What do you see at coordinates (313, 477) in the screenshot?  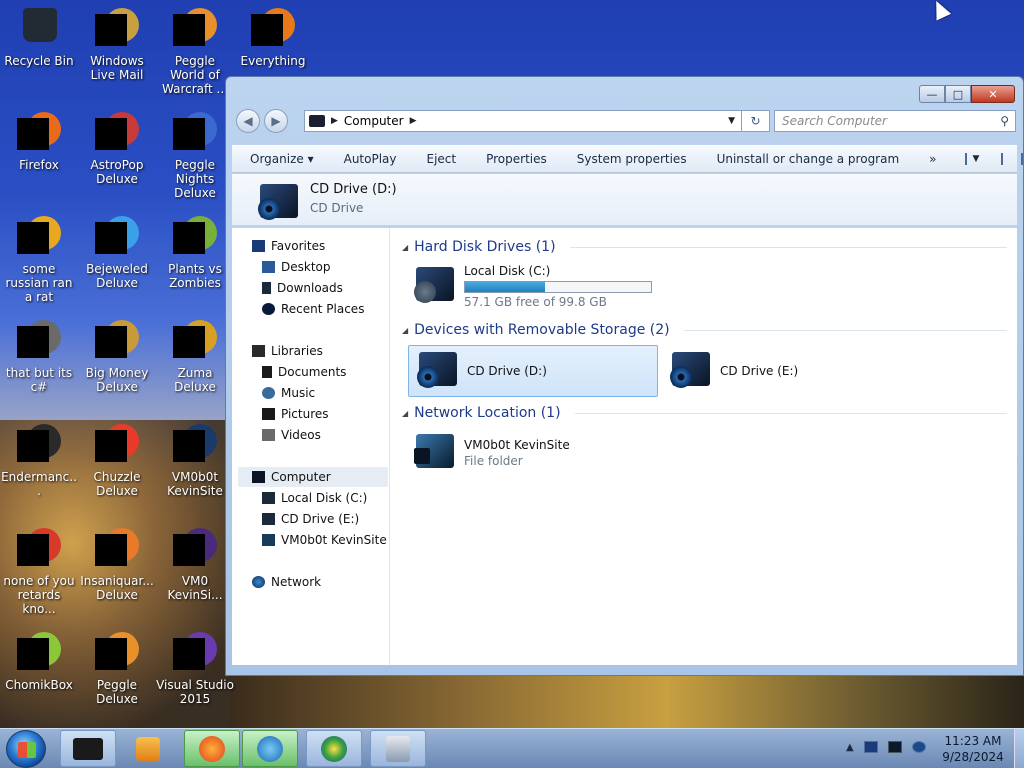 I see `nav-computer: Computer` at bounding box center [313, 477].